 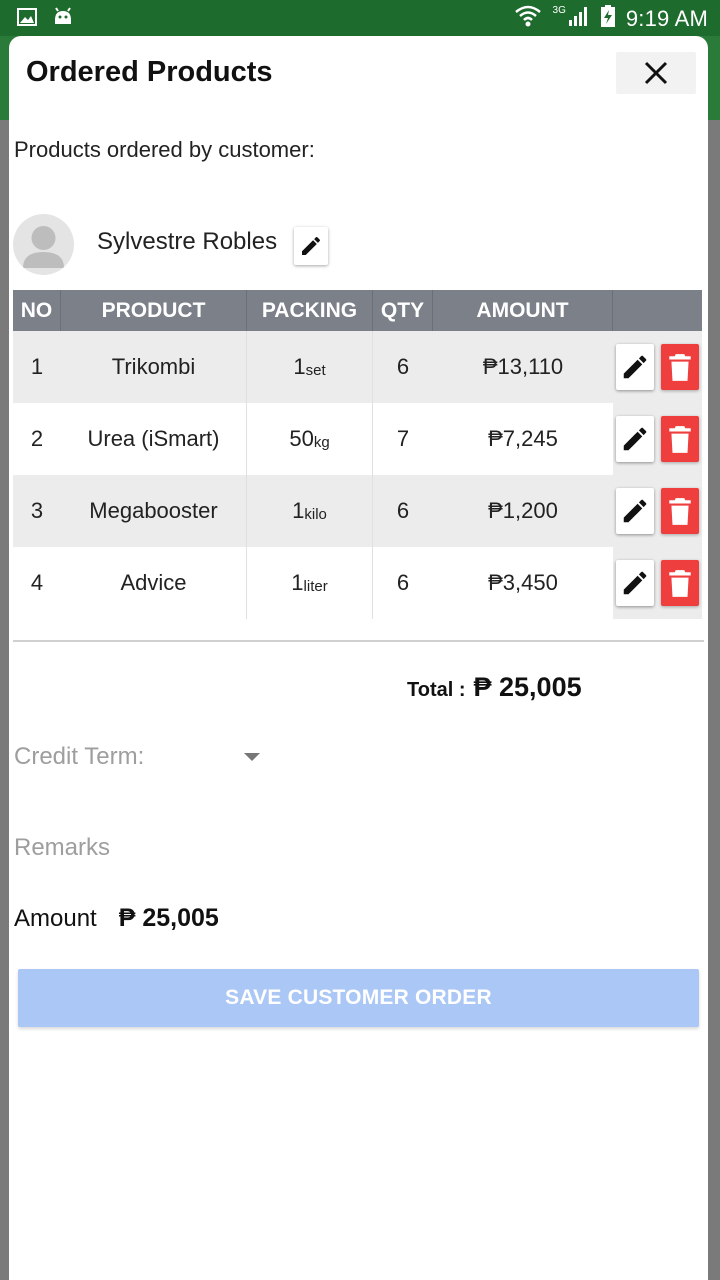 What do you see at coordinates (37, 367) in the screenshot?
I see `row-no: 1` at bounding box center [37, 367].